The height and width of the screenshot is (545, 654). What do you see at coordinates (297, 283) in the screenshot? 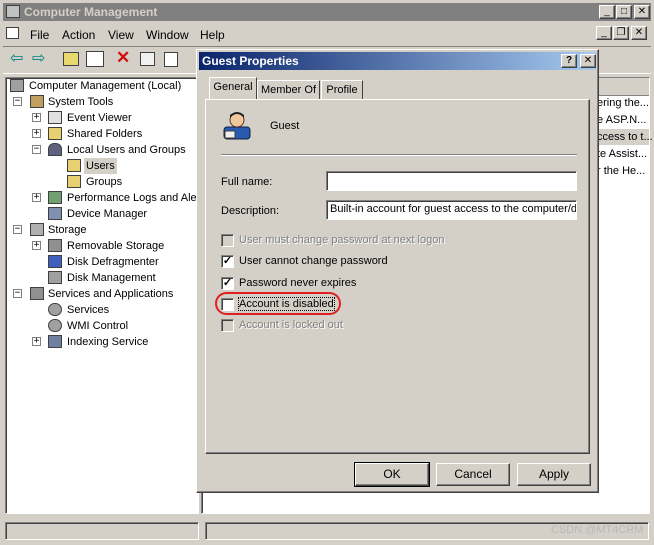
I see `password-never-expires-label: Password never expires` at bounding box center [297, 283].